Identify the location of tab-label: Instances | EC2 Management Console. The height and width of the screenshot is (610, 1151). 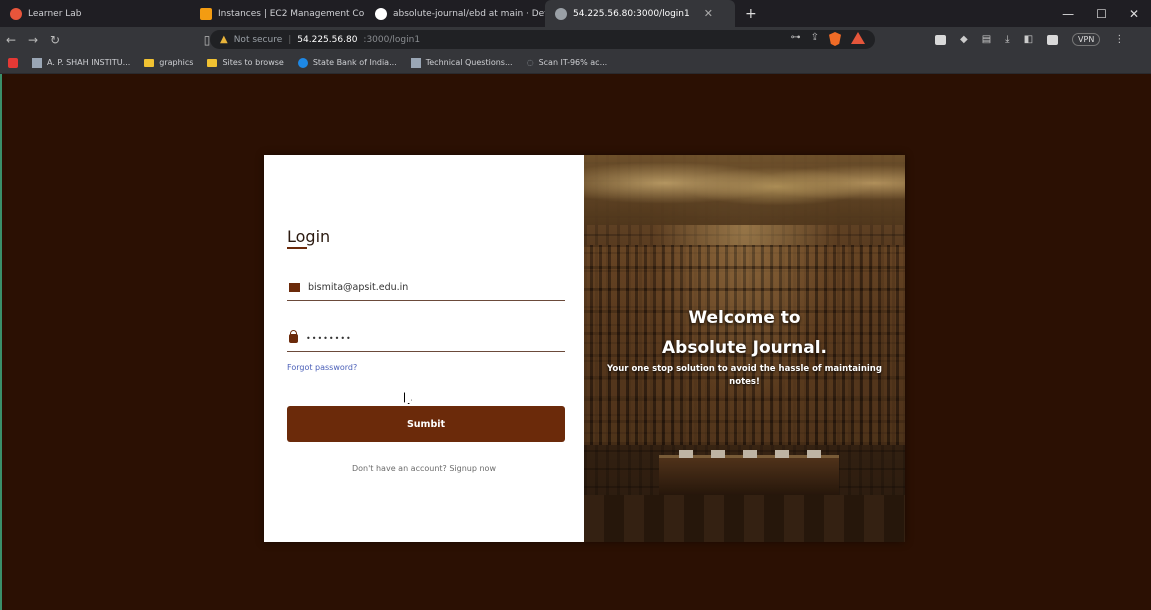
(291, 13).